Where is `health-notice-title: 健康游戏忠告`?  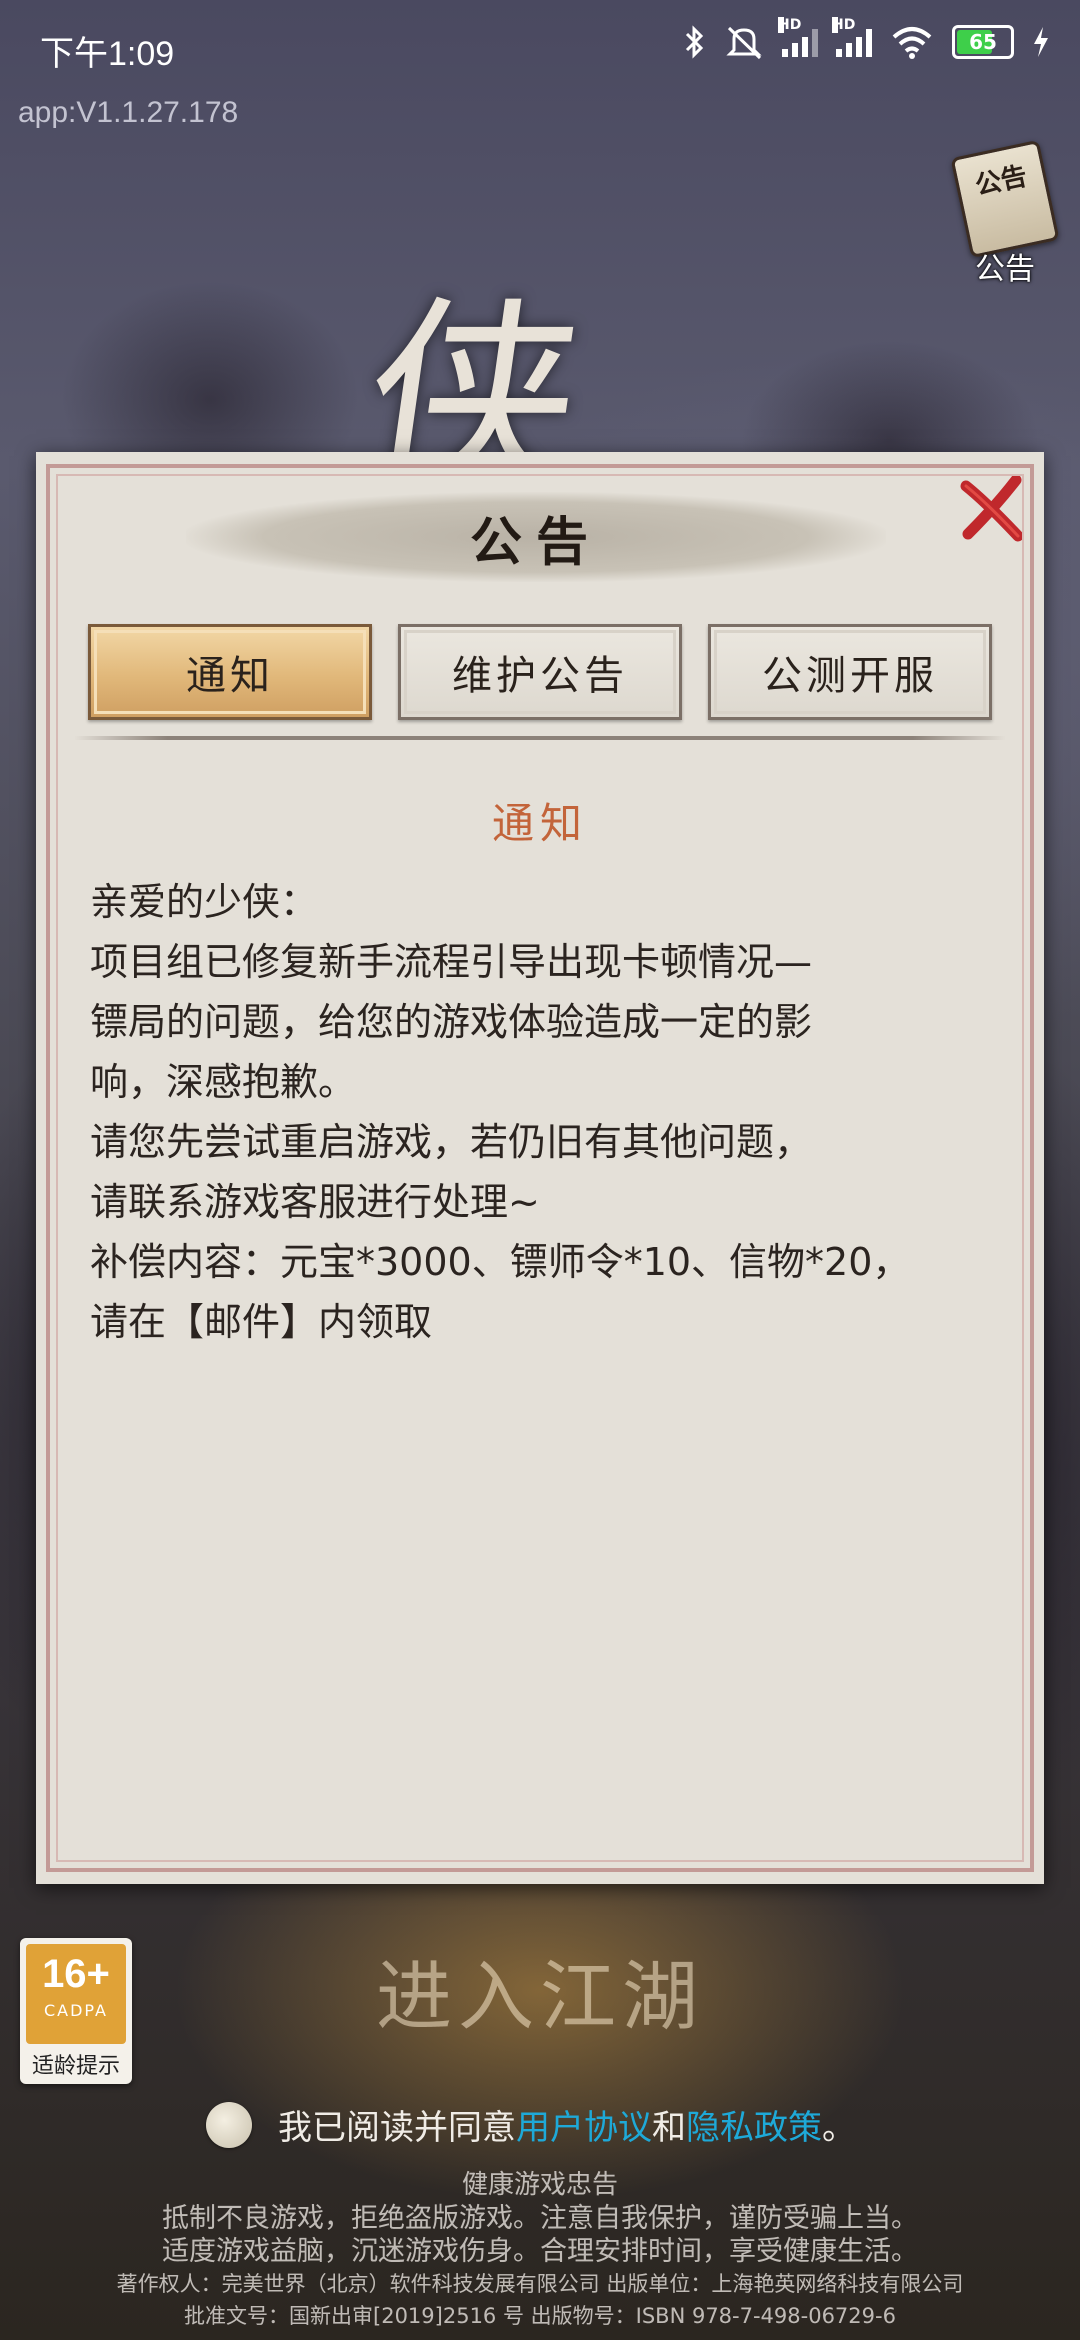
health-notice-title: 健康游戏忠告 is located at coordinates (539, 2185).